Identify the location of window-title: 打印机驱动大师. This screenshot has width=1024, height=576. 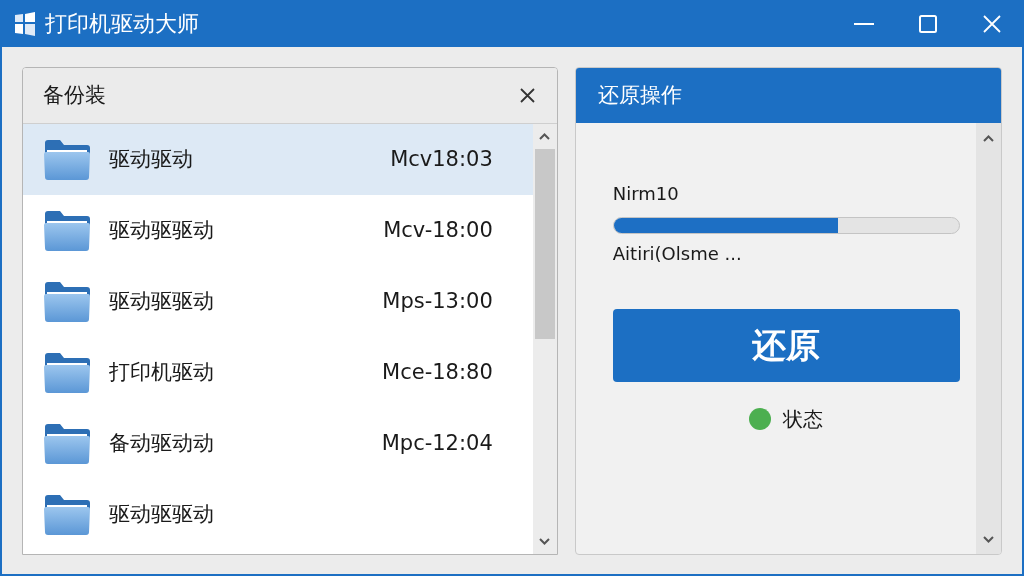
(122, 23).